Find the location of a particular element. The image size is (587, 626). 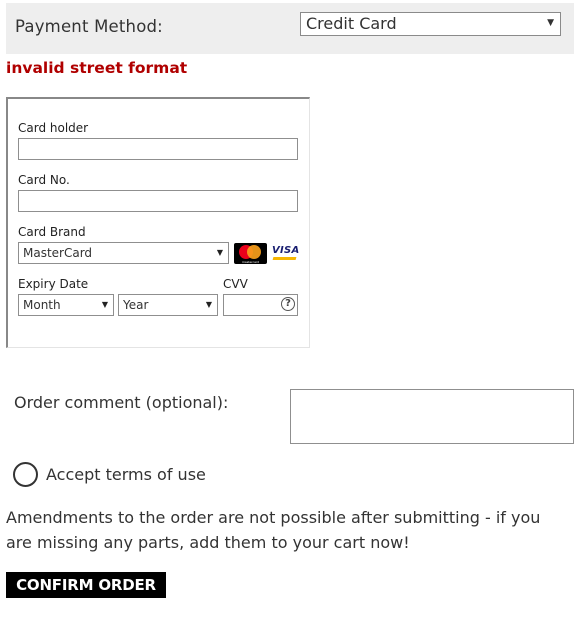

card-brand-value: MasterCard is located at coordinates (58, 253).